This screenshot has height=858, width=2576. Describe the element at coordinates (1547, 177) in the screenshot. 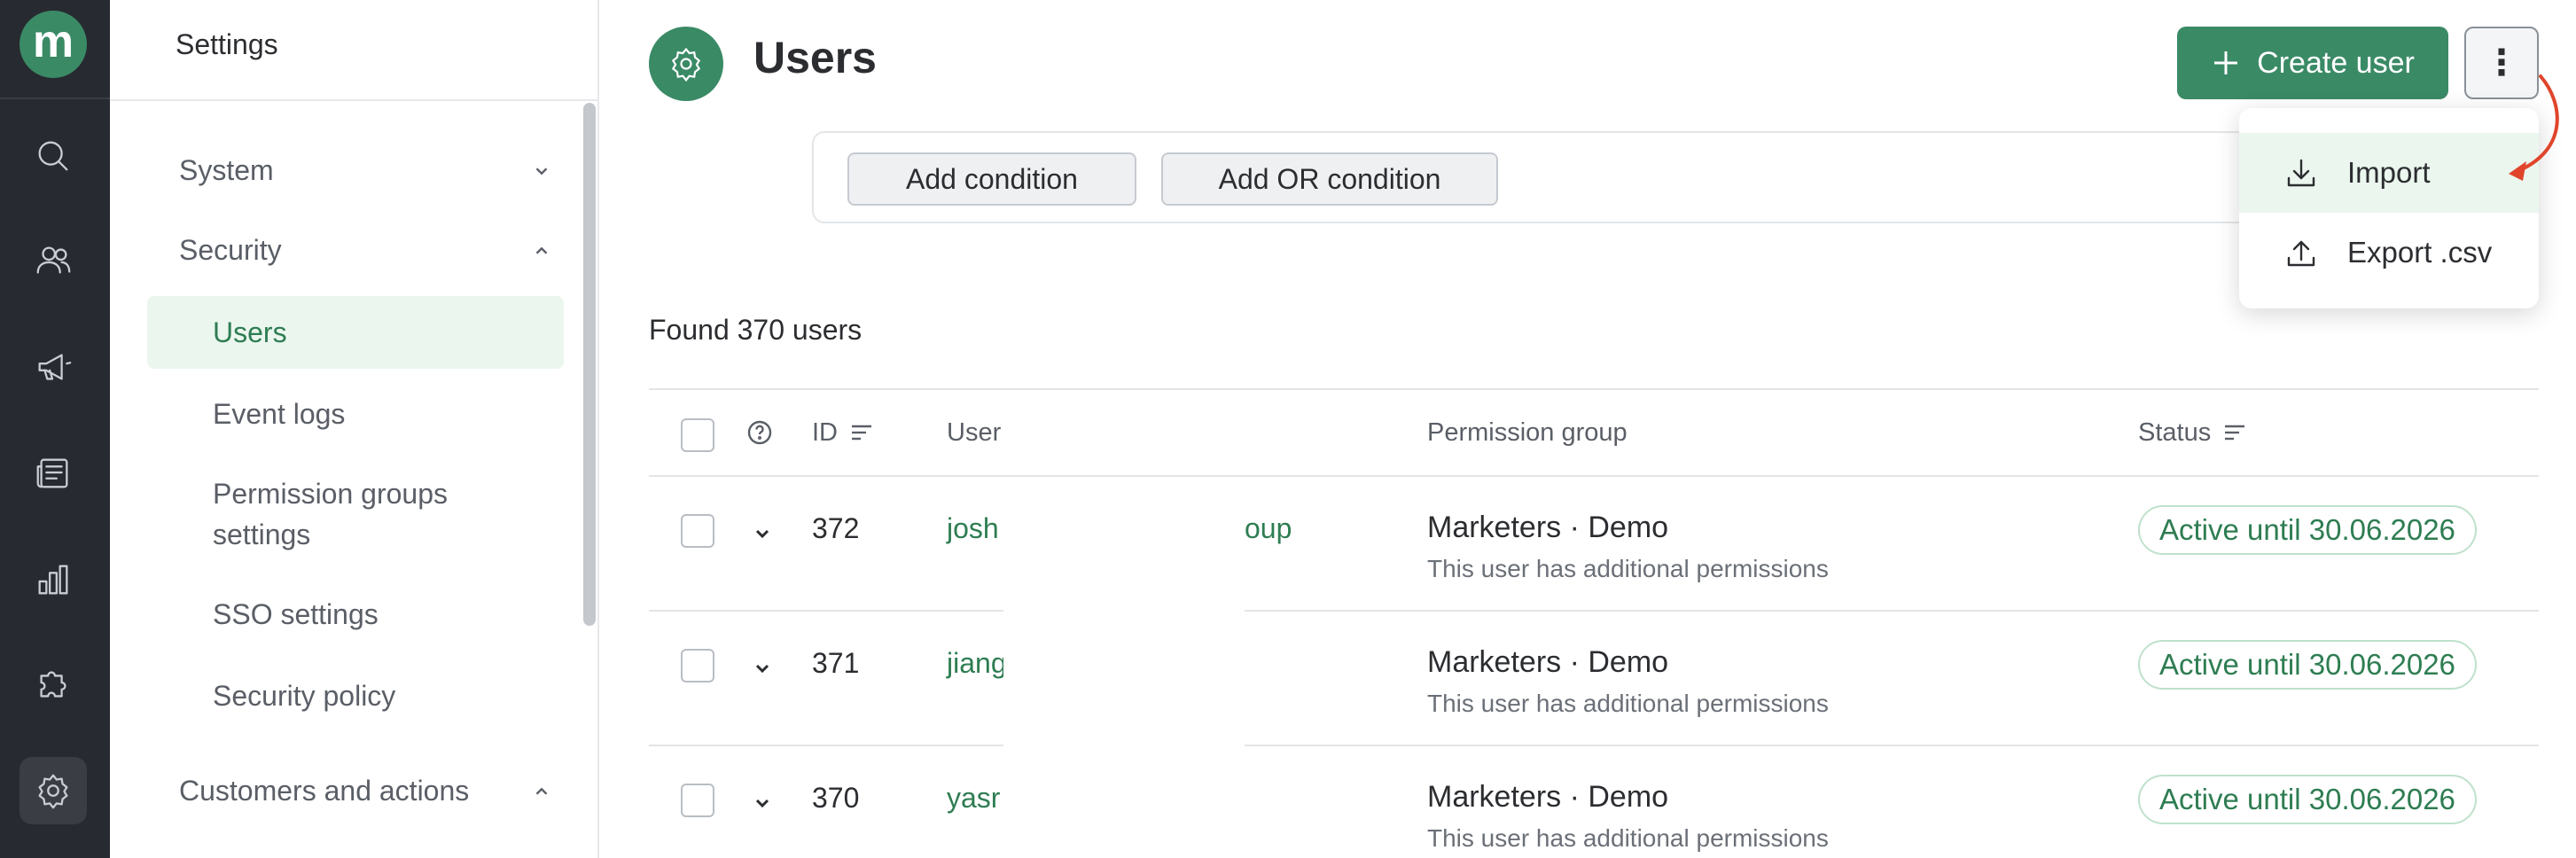

I see `filter-panel: Add condition Add OR condition` at that location.